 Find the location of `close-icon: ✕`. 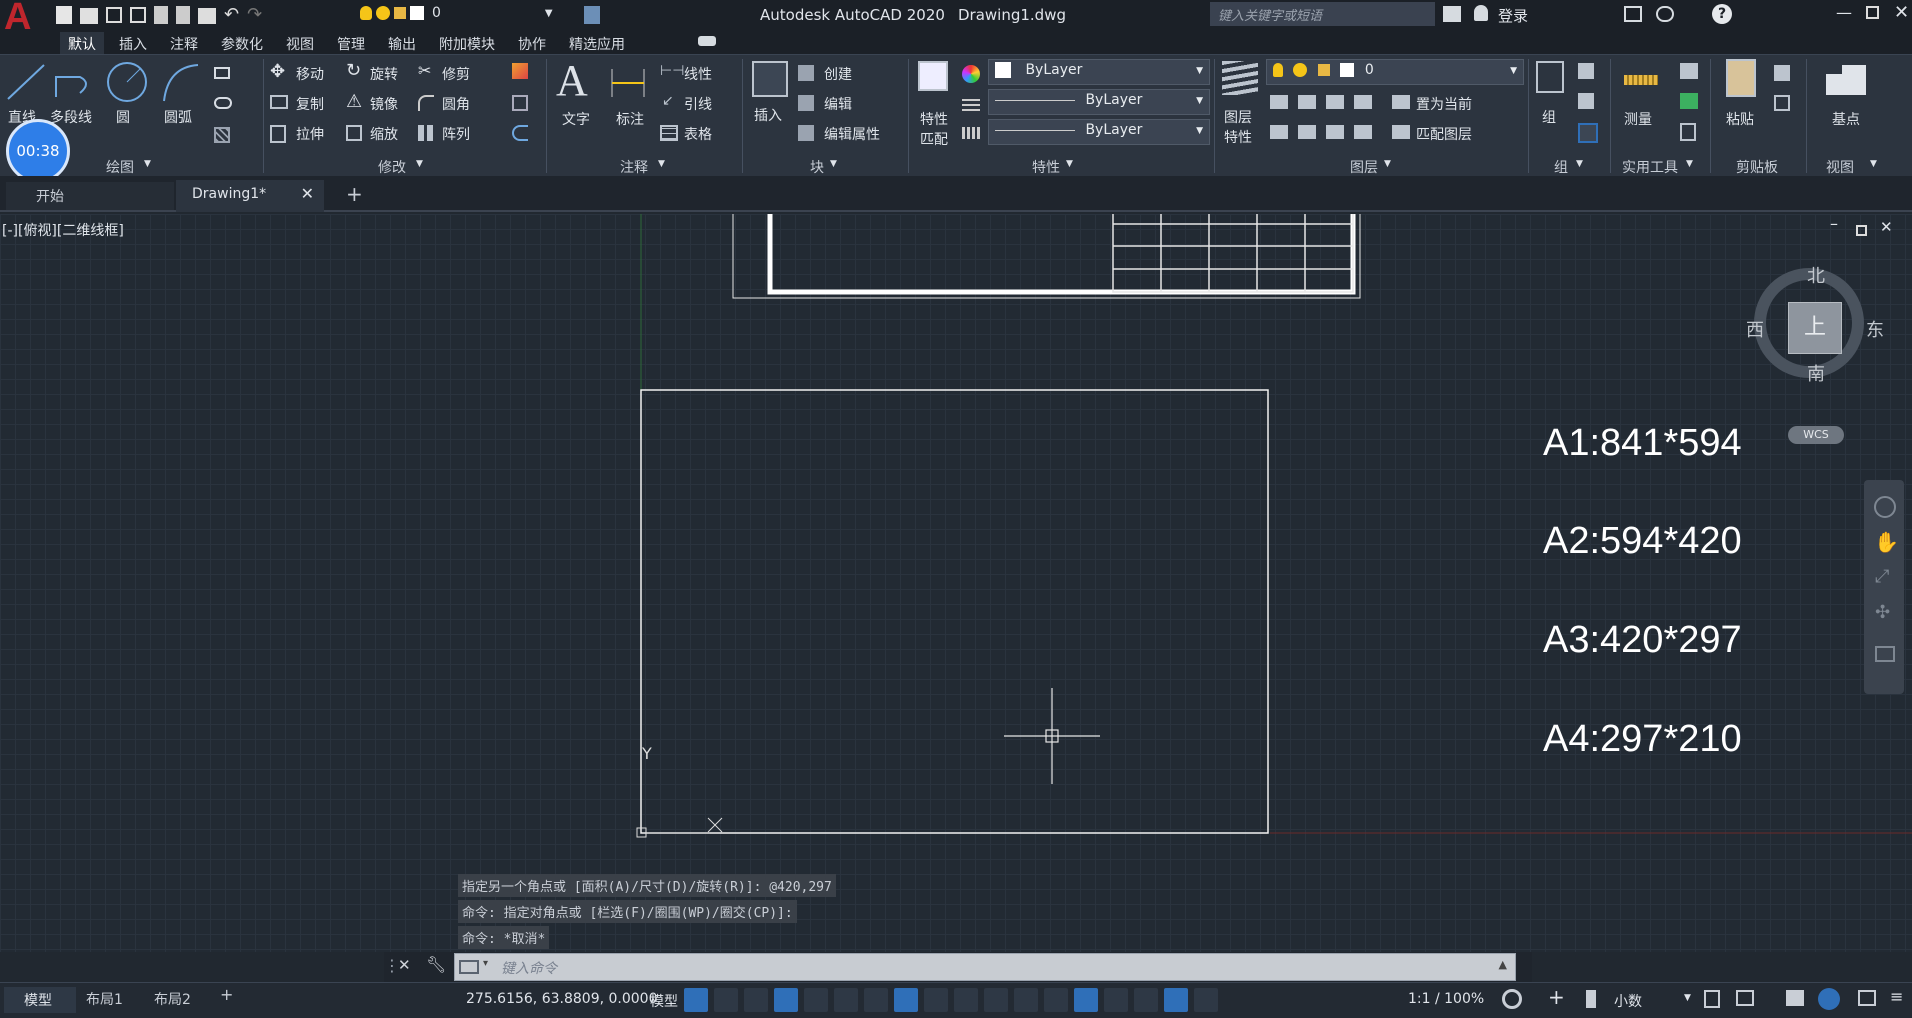

close-icon: ✕ is located at coordinates (307, 193).